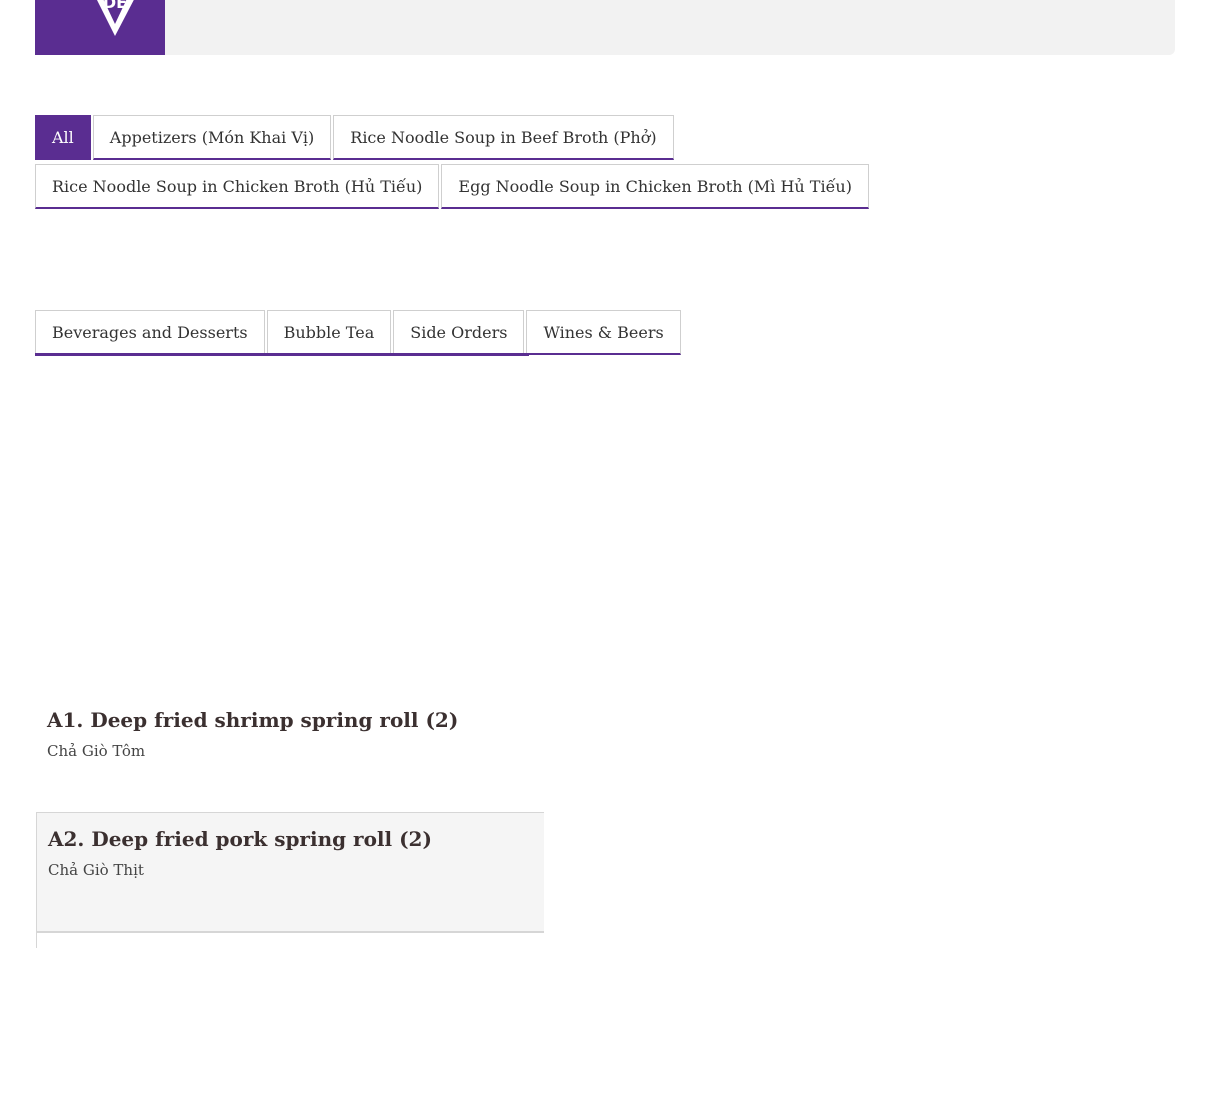 The height and width of the screenshot is (1105, 1210). I want to click on tab-wines-beers: Wines & Beers, so click(603, 332).